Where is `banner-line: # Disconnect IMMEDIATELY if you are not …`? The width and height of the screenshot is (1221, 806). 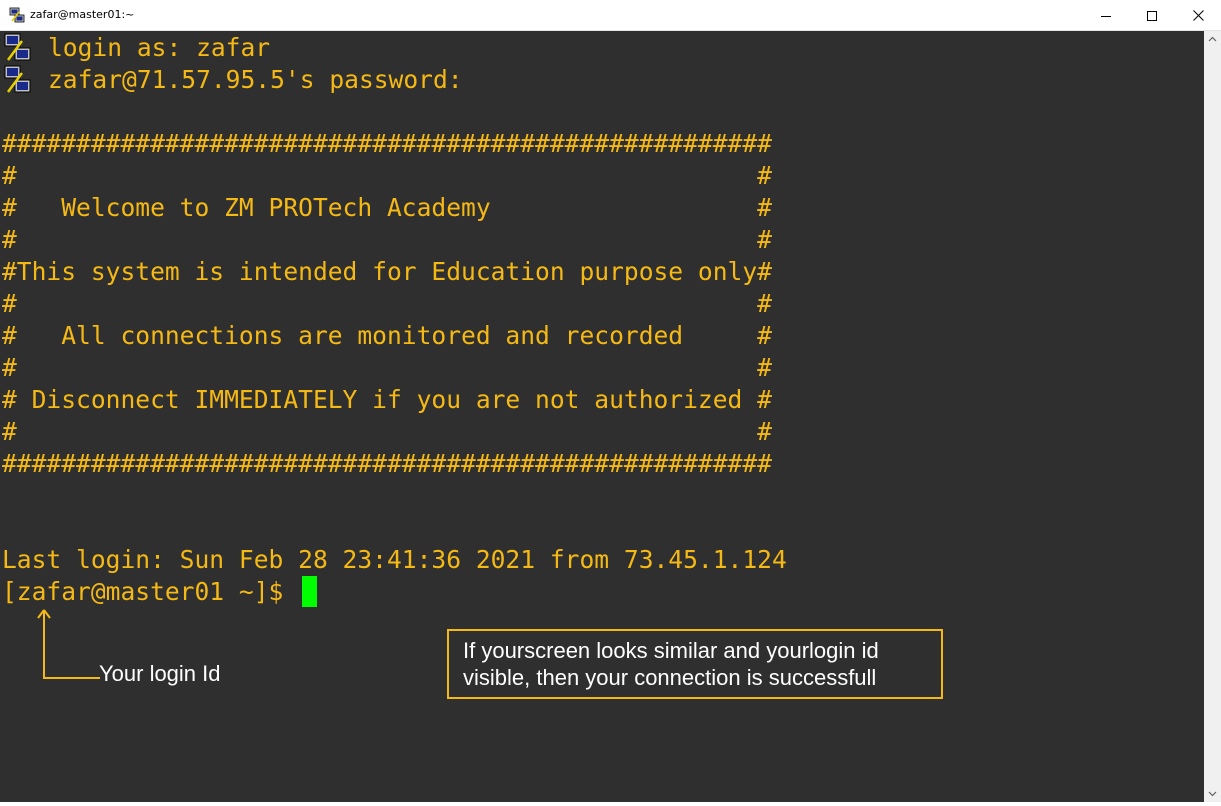 banner-line: # Disconnect IMMEDIATELY if you are not … is located at coordinates (387, 399).